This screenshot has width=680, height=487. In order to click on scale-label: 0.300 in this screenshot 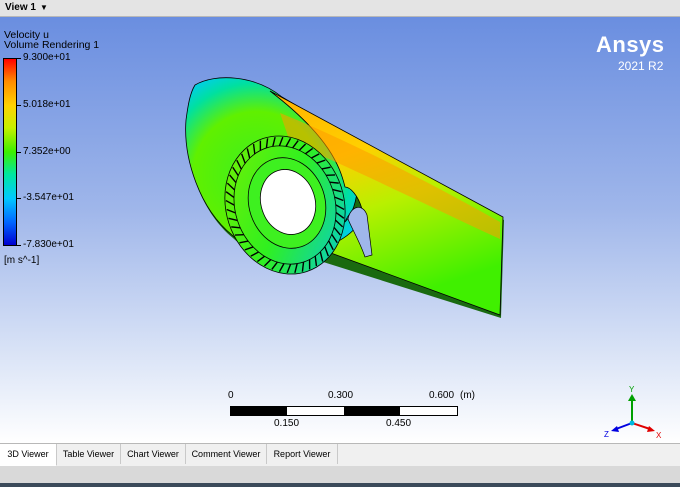, I will do `click(341, 395)`.